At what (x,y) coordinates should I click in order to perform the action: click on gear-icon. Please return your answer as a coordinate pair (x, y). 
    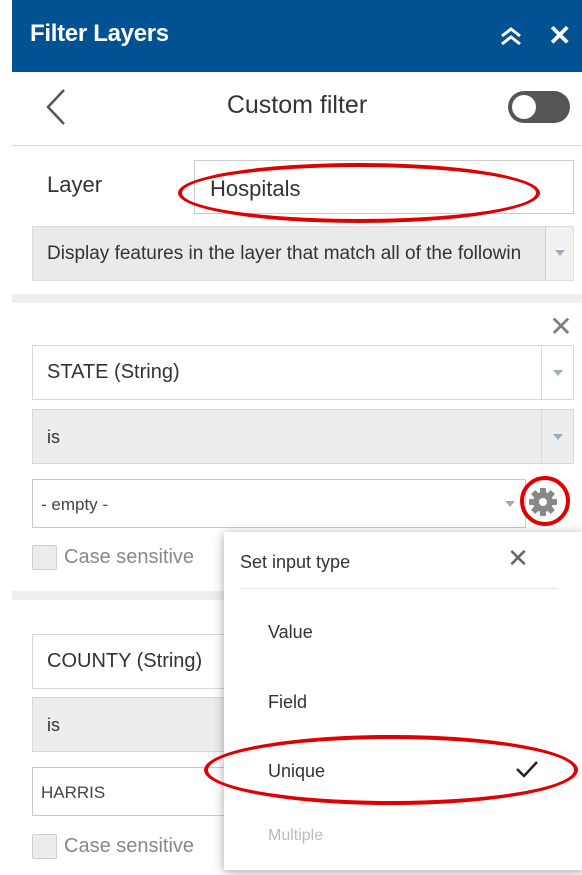
    Looking at the image, I should click on (543, 502).